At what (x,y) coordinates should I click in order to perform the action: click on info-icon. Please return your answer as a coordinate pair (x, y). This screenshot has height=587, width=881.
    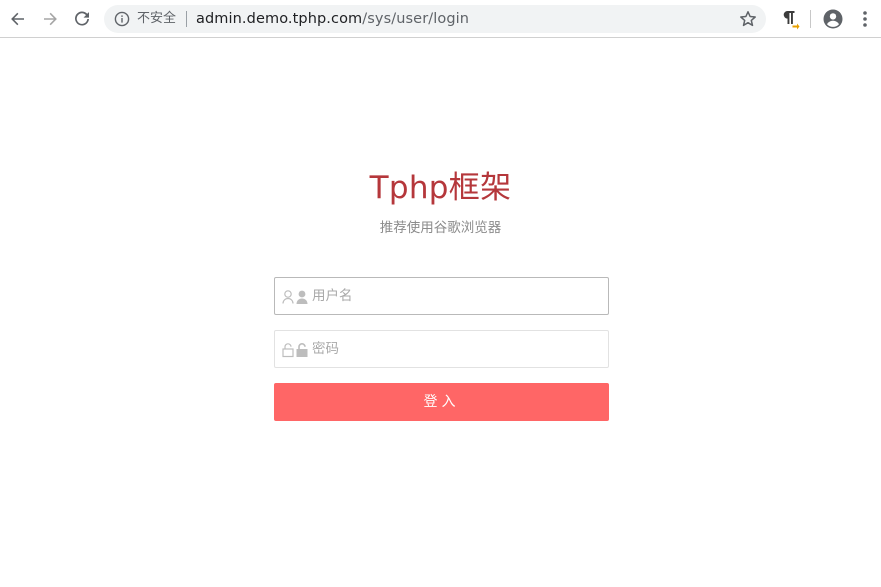
    Looking at the image, I should click on (122, 19).